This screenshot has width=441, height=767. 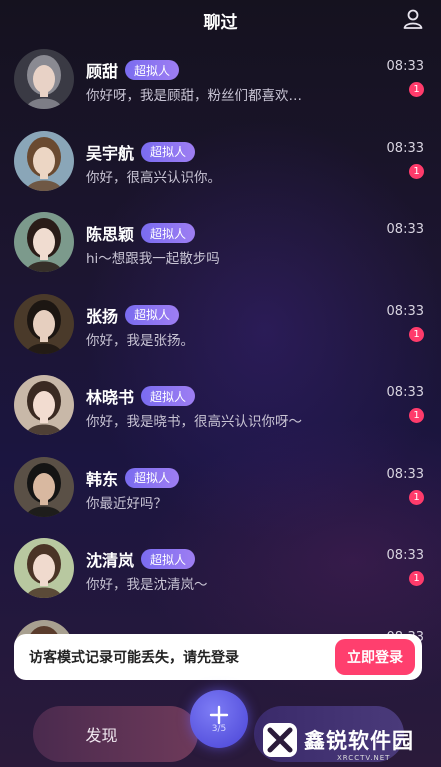 What do you see at coordinates (110, 397) in the screenshot?
I see `chat-name: 林晓书` at bounding box center [110, 397].